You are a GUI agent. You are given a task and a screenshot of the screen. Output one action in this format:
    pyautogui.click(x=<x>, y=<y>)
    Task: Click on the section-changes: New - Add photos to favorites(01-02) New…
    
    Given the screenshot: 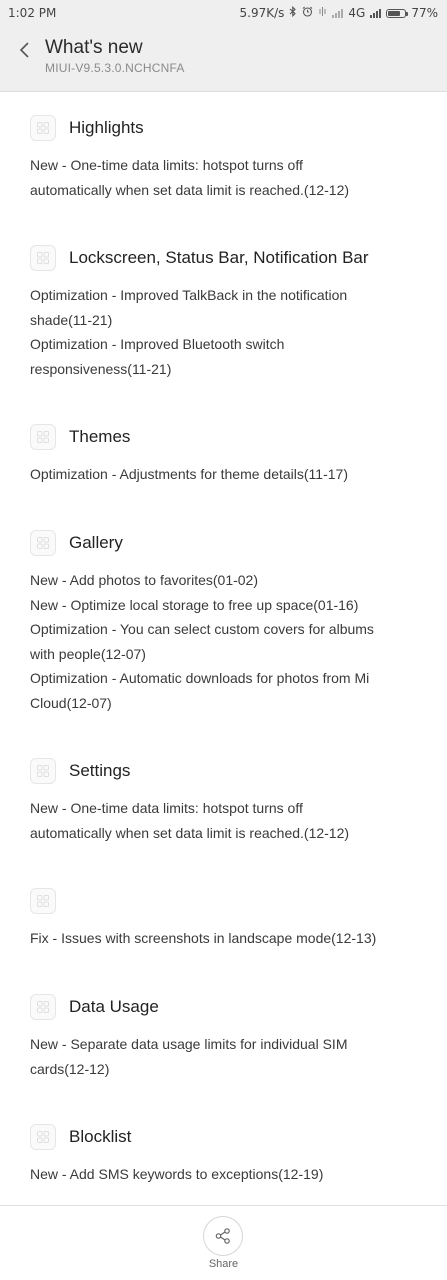 What is the action you would take?
    pyautogui.click(x=230, y=641)
    